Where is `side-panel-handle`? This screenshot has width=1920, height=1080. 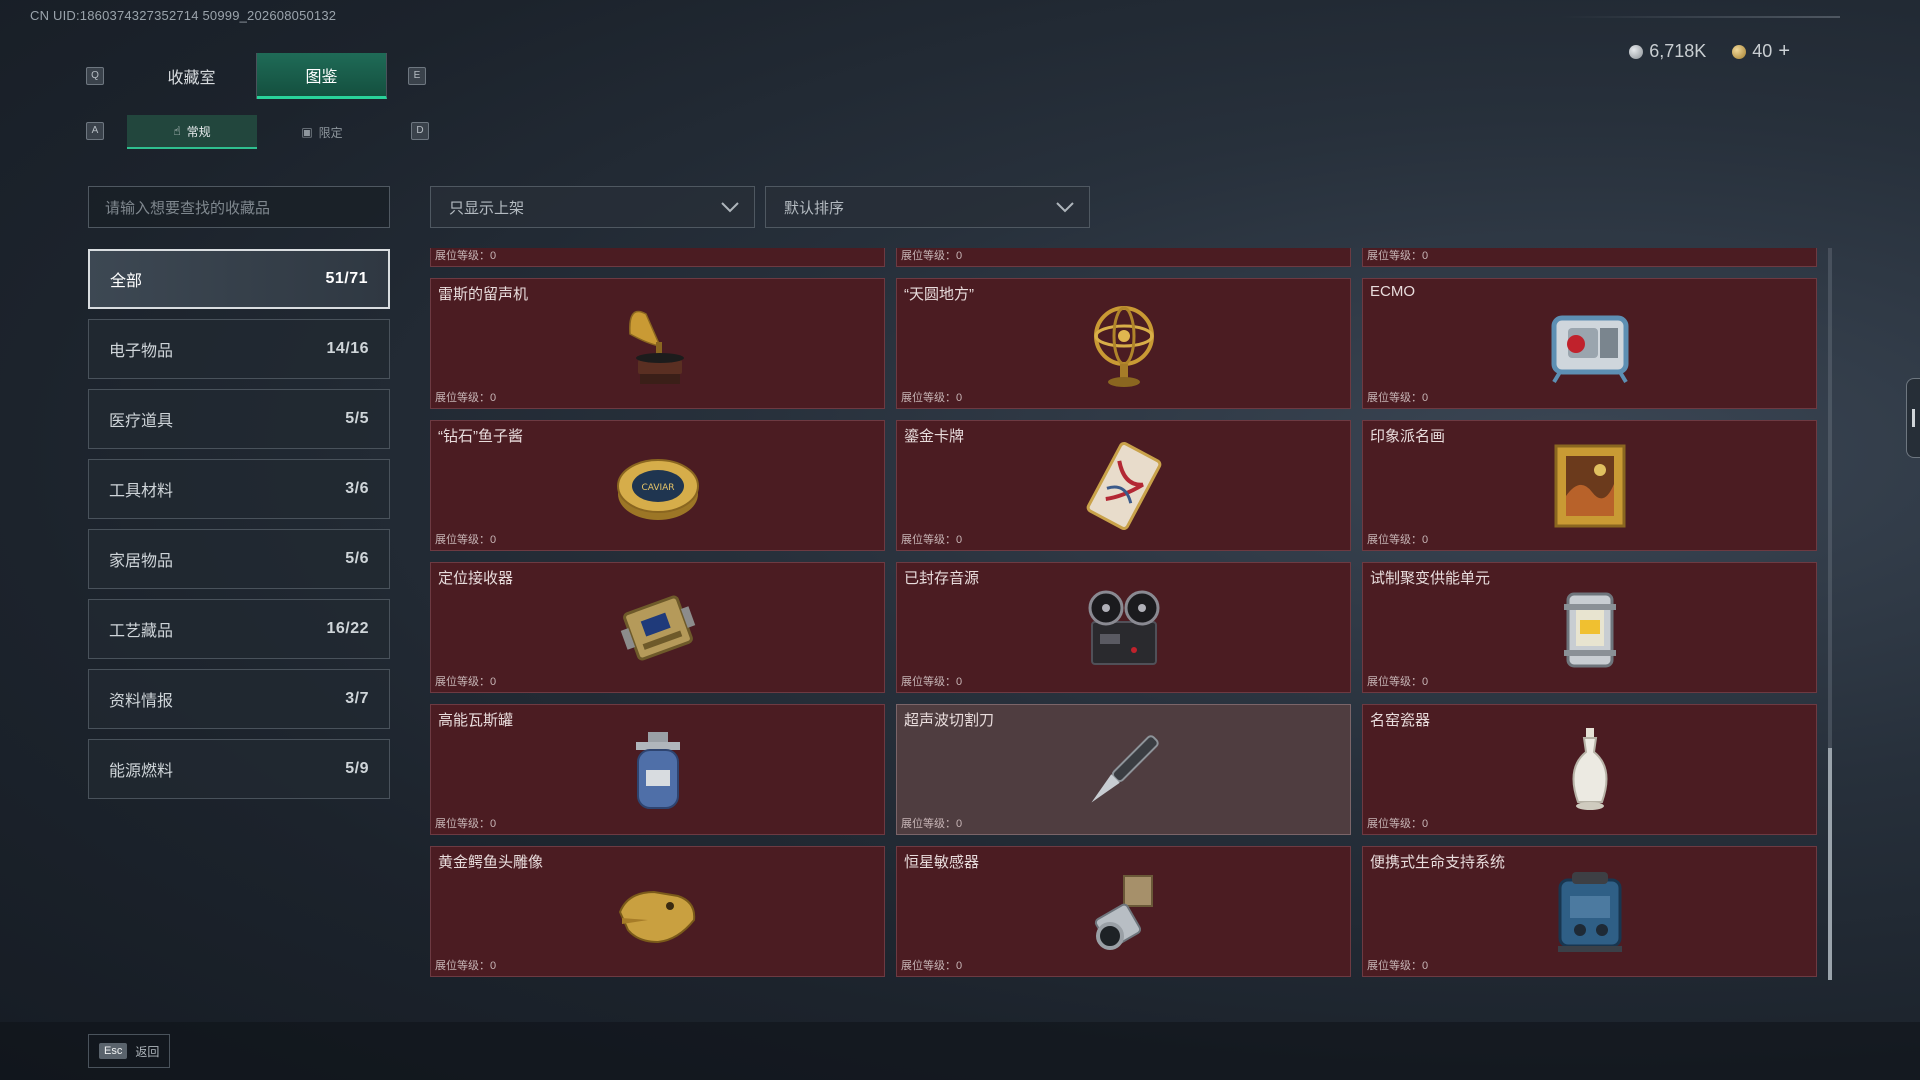 side-panel-handle is located at coordinates (1913, 418).